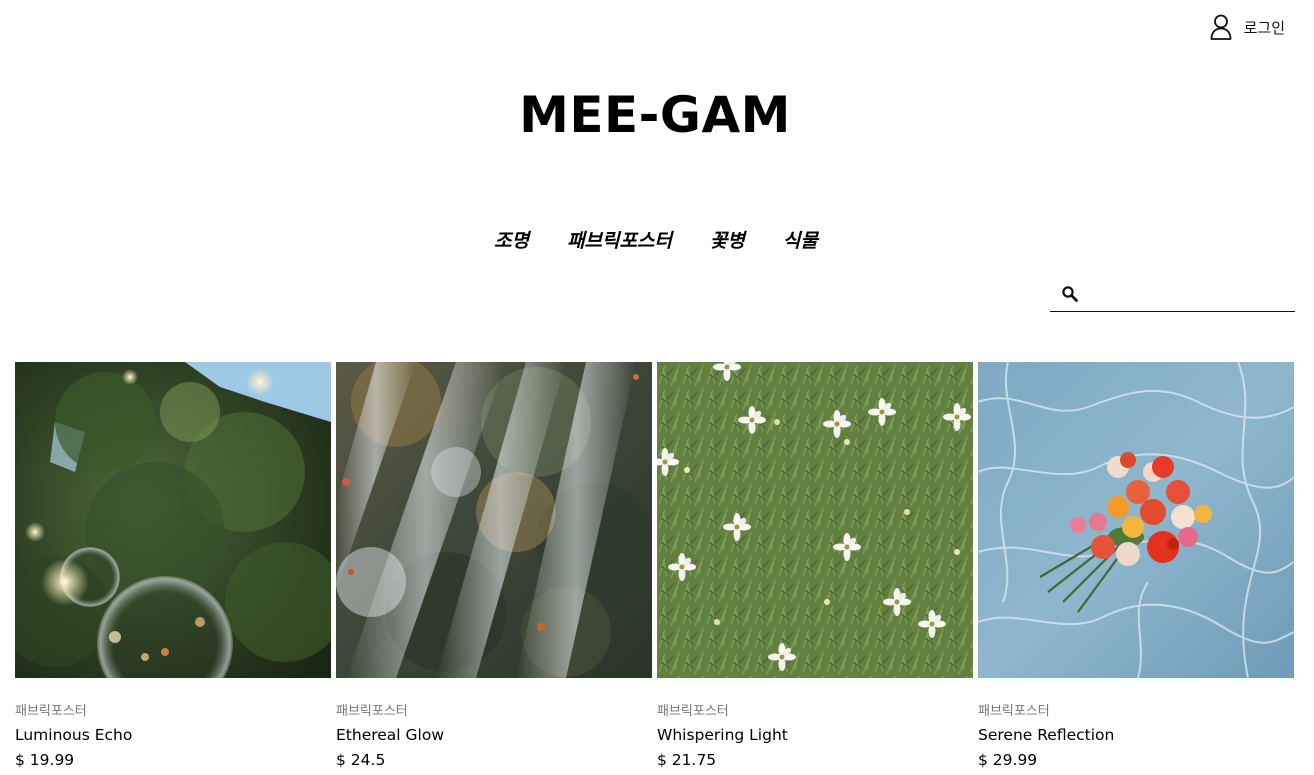 The width and height of the screenshot is (1314, 775). I want to click on category-nav: 조명 패브릭포스터 꽃병 식물, so click(656, 239).